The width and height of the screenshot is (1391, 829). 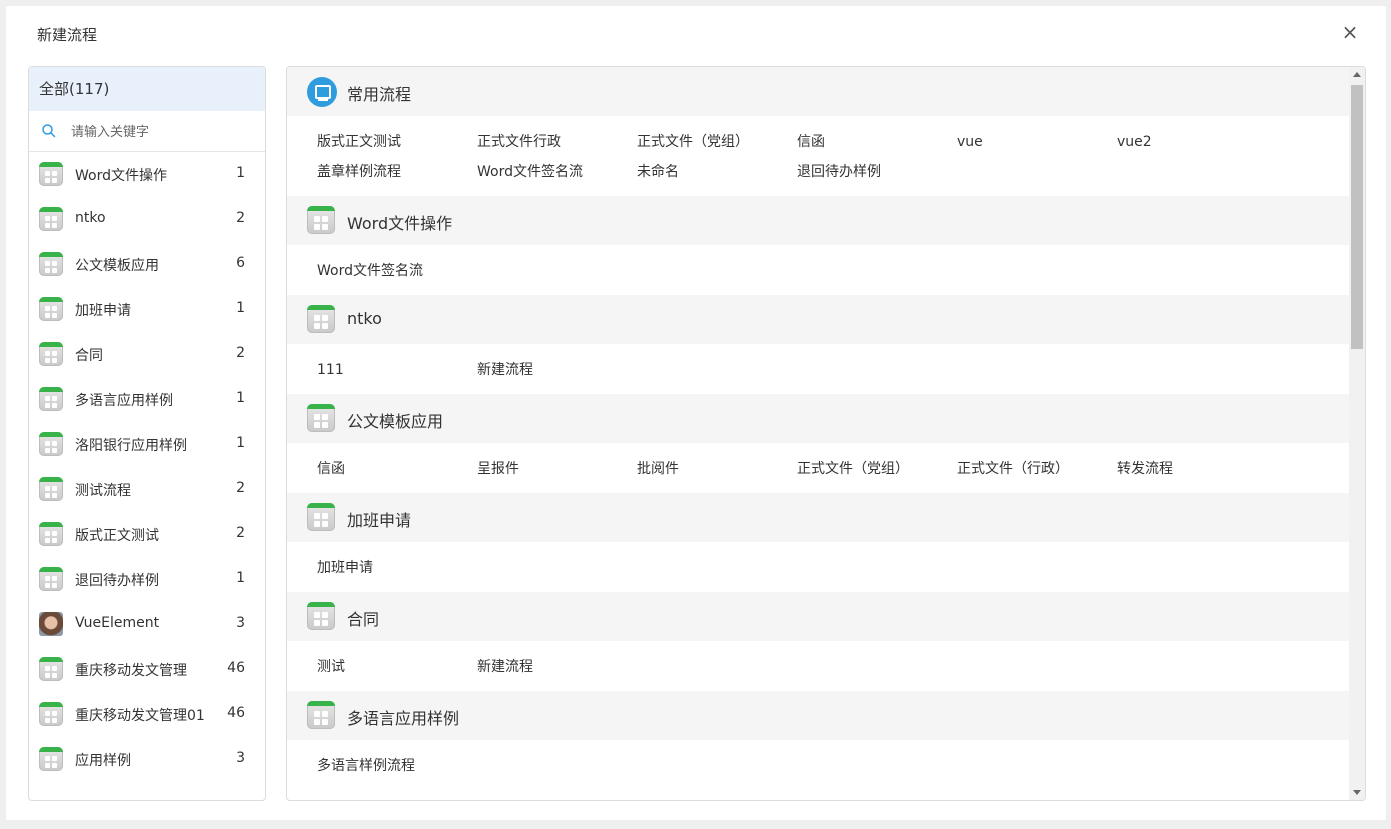 I want to click on process-link: 呈报件, so click(x=557, y=469).